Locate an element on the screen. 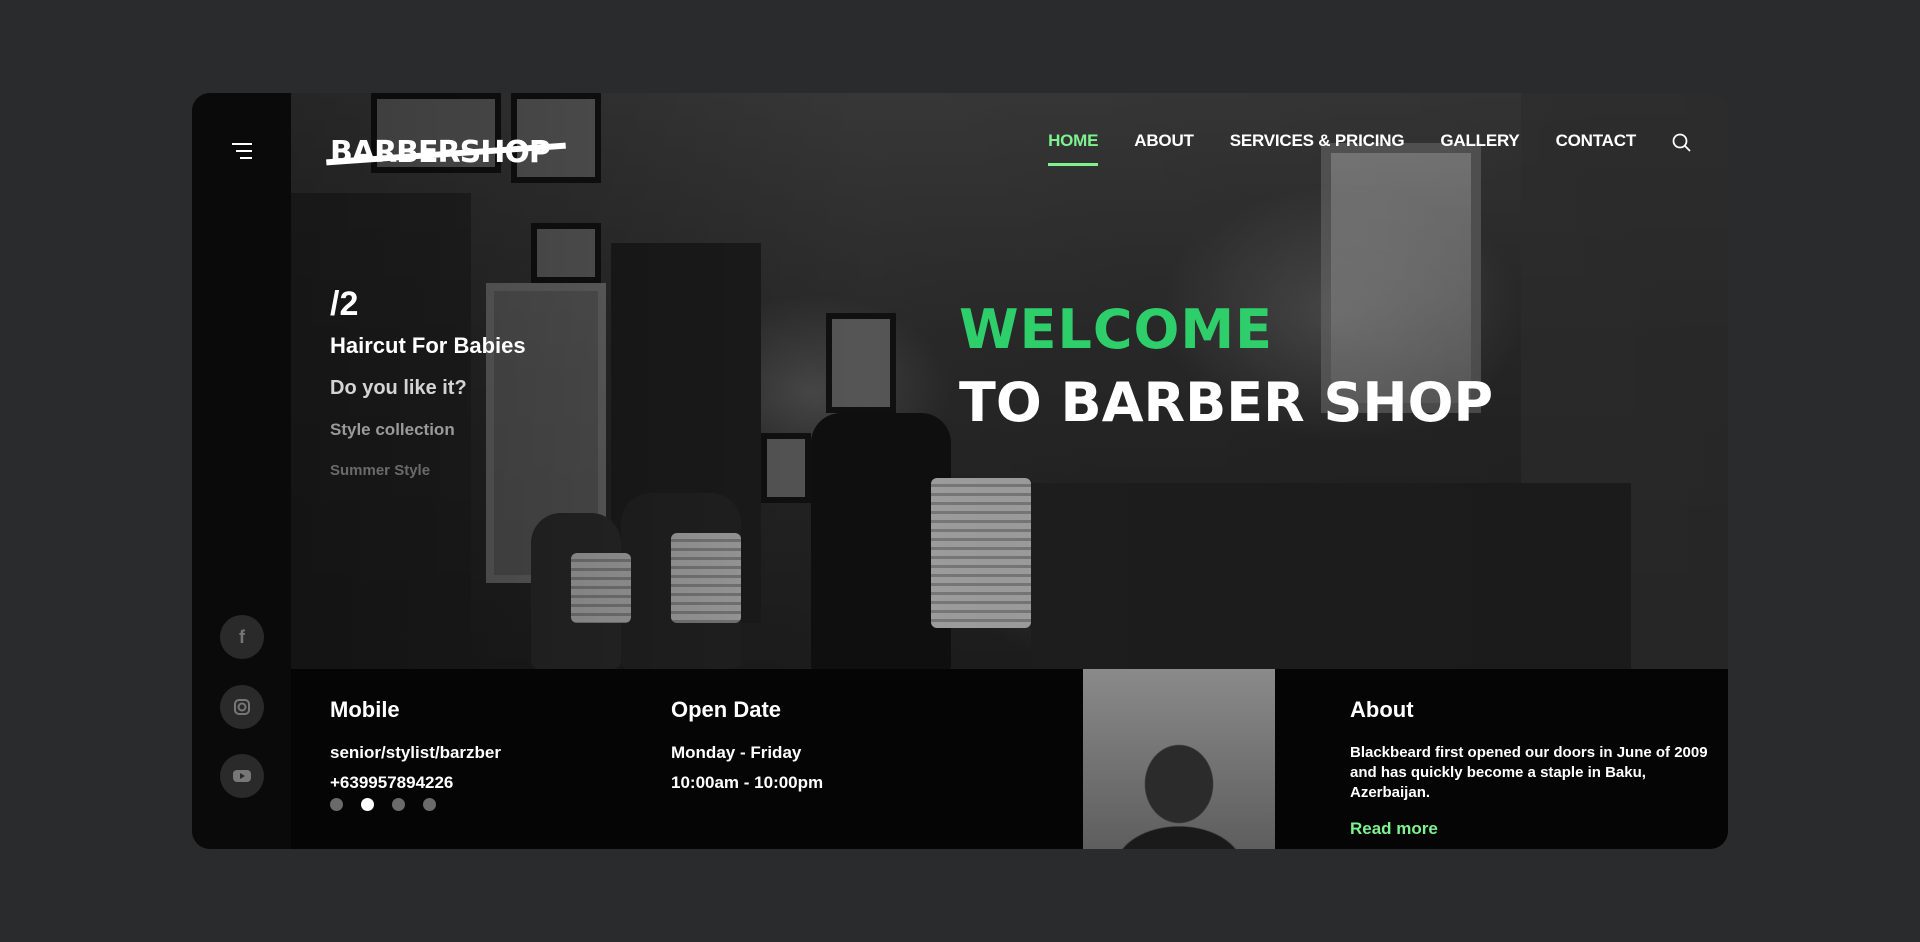 This screenshot has height=942, width=1920. about-thumbnail-image is located at coordinates (1179, 759).